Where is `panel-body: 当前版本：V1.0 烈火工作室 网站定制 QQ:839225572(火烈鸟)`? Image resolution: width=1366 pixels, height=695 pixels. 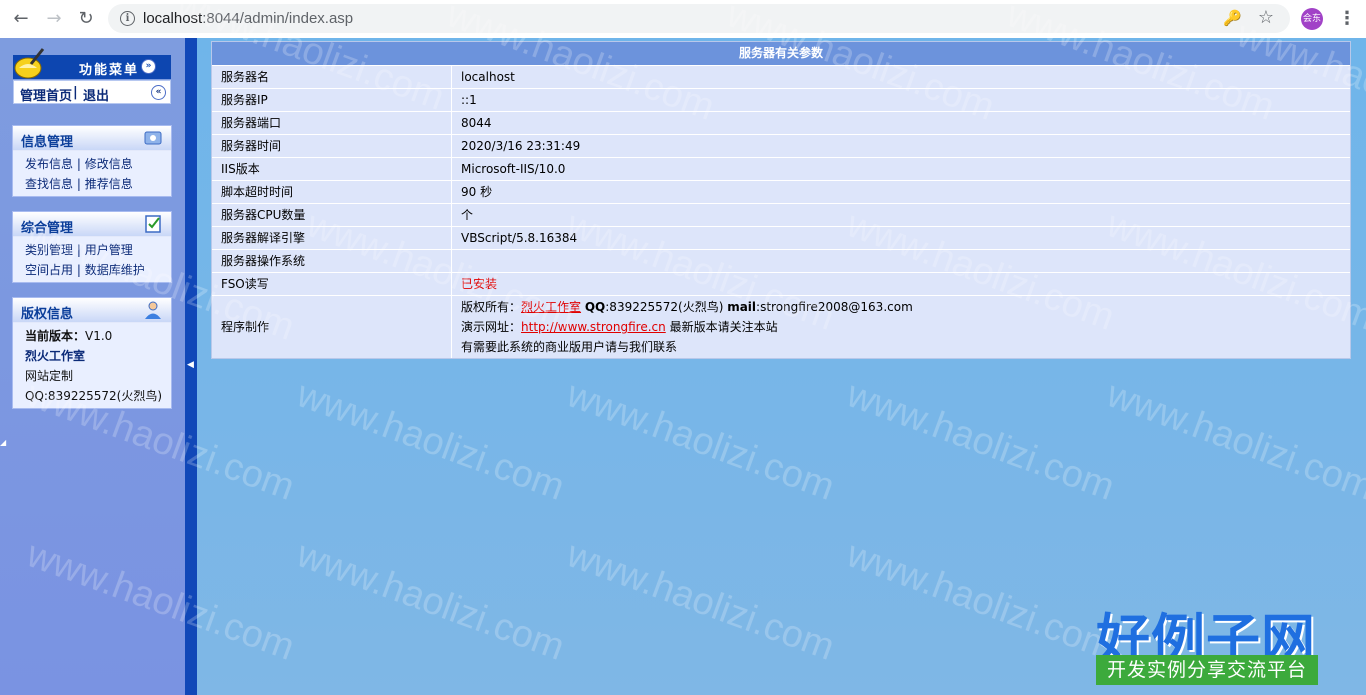 panel-body: 当前版本：V1.0 烈火工作室 网站定制 QQ:839225572(火烈鸟) is located at coordinates (92, 365).